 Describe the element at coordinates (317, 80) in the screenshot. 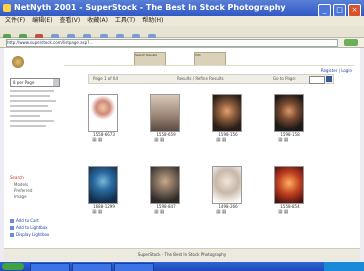

I see `page-select` at that location.